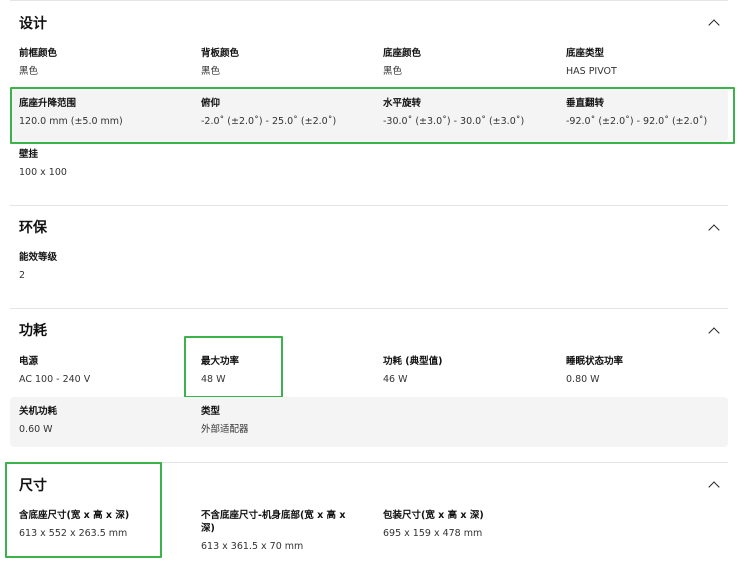 The image size is (749, 576). What do you see at coordinates (402, 62) in the screenshot?
I see `spec-stand-color: 底座颜色 黑色` at bounding box center [402, 62].